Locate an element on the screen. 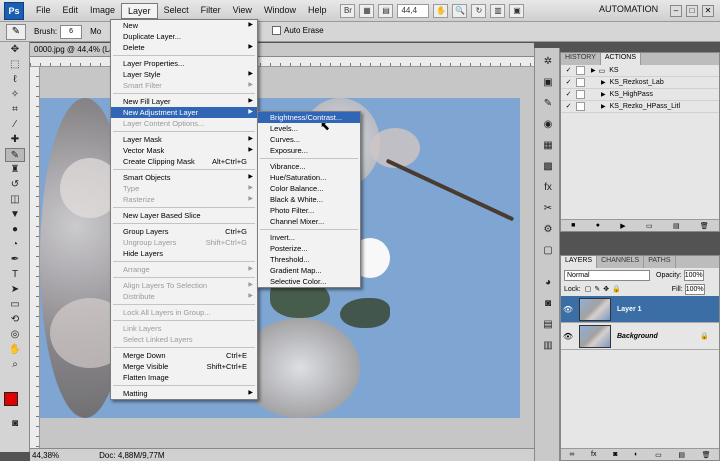 The height and width of the screenshot is (461, 720). foreground-color-swatch is located at coordinates (11, 399).